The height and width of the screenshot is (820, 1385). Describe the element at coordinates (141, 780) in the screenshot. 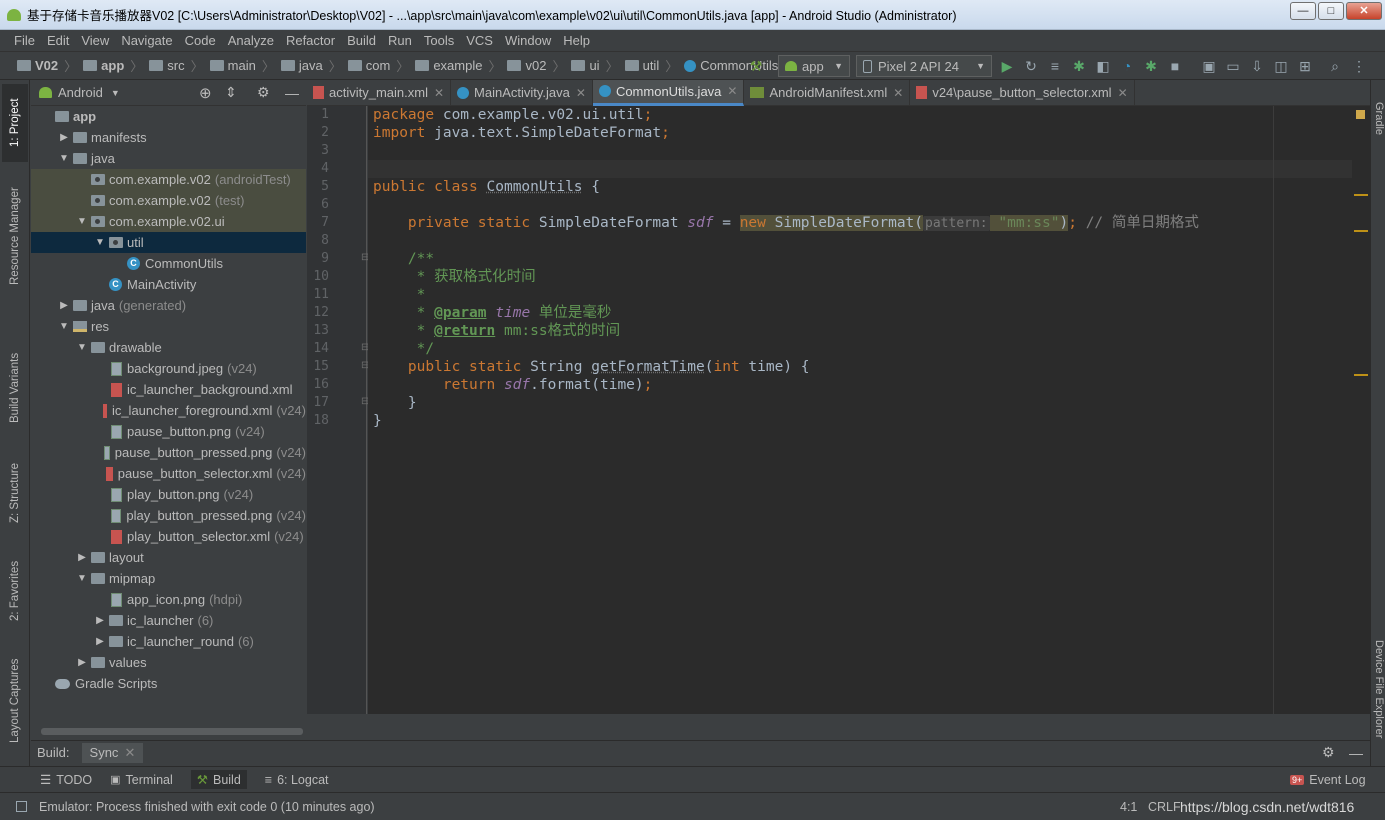

I see `terminal-tool-button: ▣ Terminal` at that location.